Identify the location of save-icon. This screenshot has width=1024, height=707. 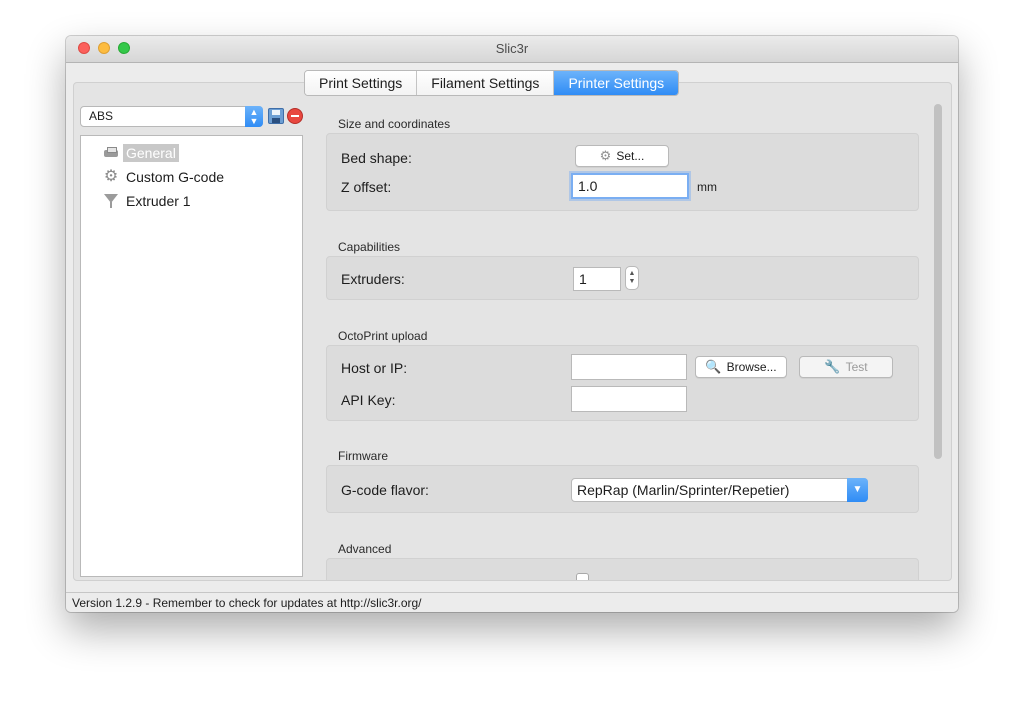
(276, 116).